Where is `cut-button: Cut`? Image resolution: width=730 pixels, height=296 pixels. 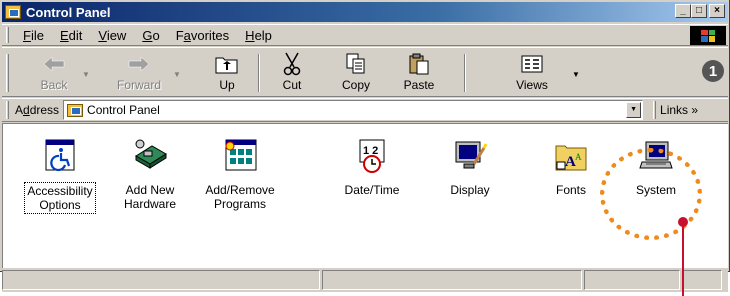
cut-button: Cut is located at coordinates (292, 73).